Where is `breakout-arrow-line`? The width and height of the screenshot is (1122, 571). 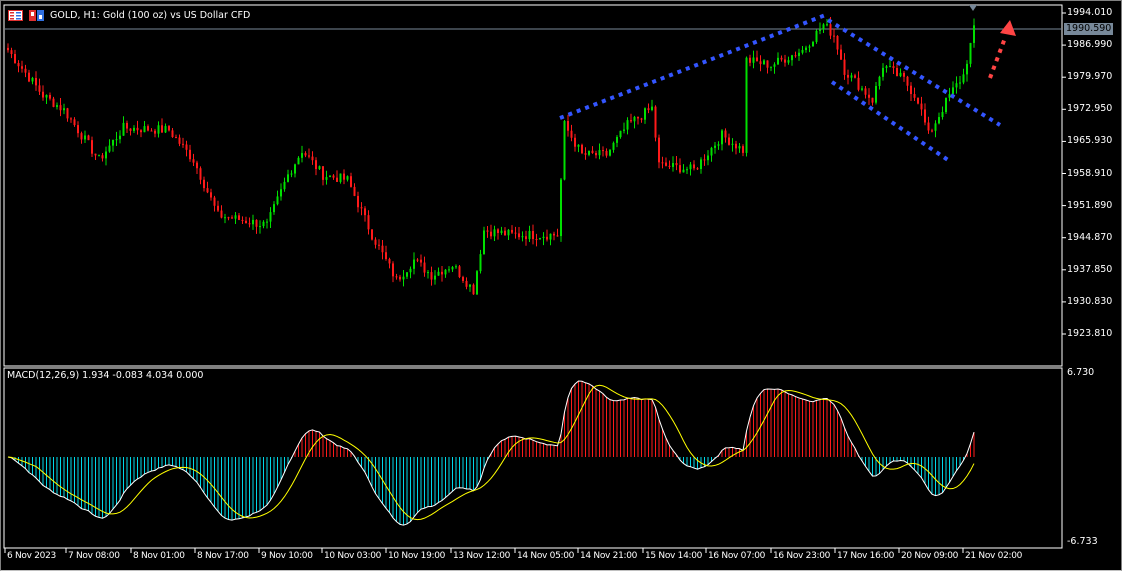 breakout-arrow-line is located at coordinates (997, 58).